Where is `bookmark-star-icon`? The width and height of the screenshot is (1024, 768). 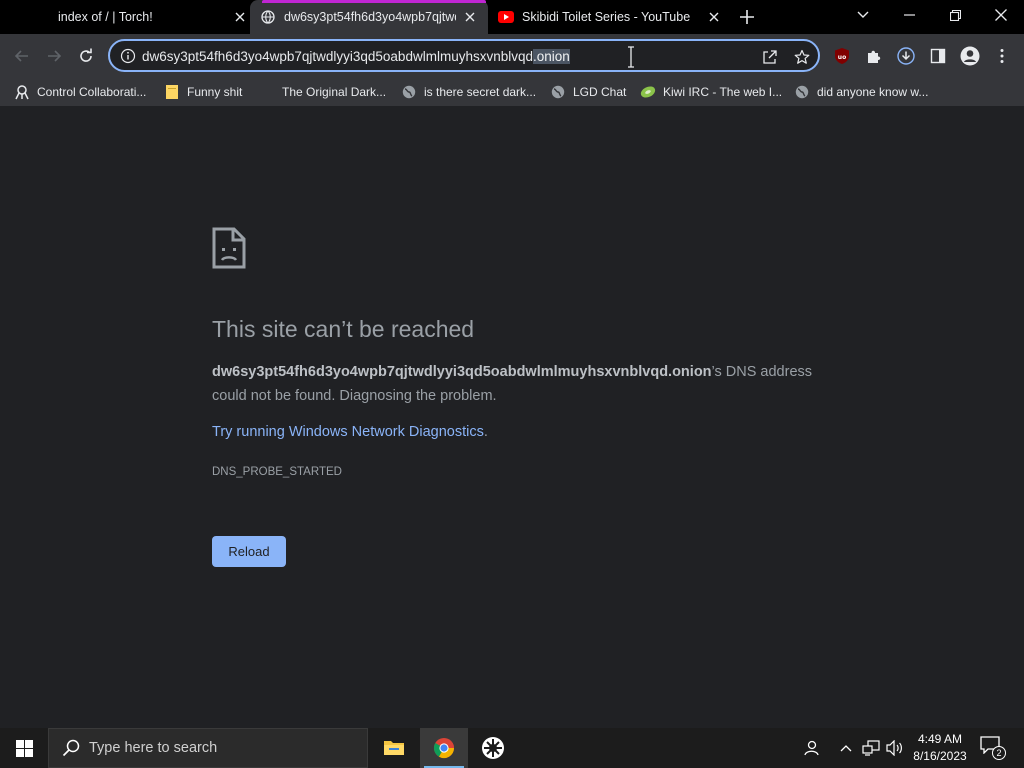
bookmark-star-icon is located at coordinates (802, 57).